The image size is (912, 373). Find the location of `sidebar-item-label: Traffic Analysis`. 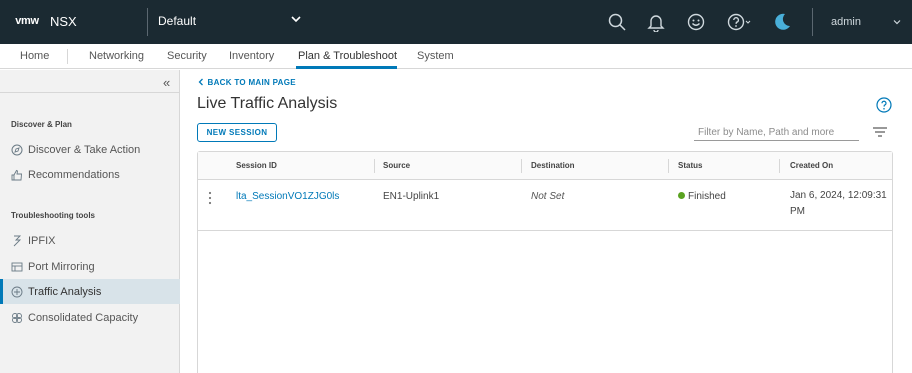

sidebar-item-label: Traffic Analysis is located at coordinates (65, 291).